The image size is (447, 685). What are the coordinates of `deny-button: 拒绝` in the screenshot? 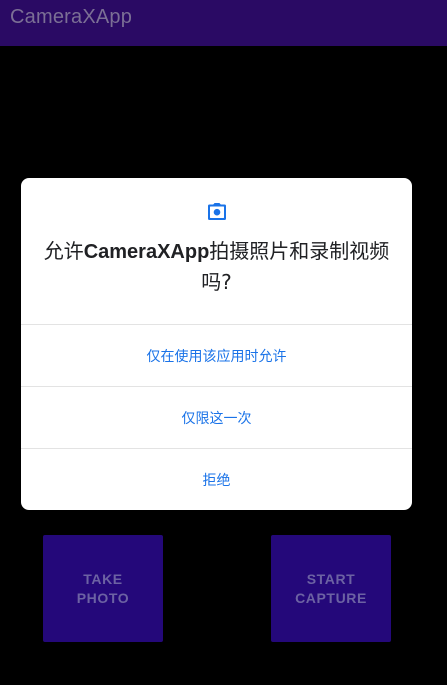 It's located at (216, 479).